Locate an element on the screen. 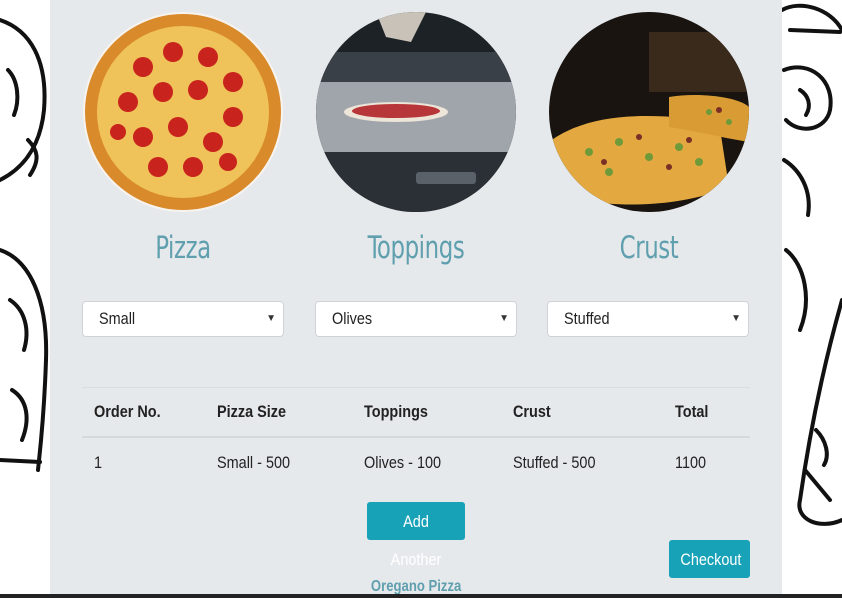 Image resolution: width=842 pixels, height=598 pixels. toppings-selected-value: Olives is located at coordinates (352, 318).